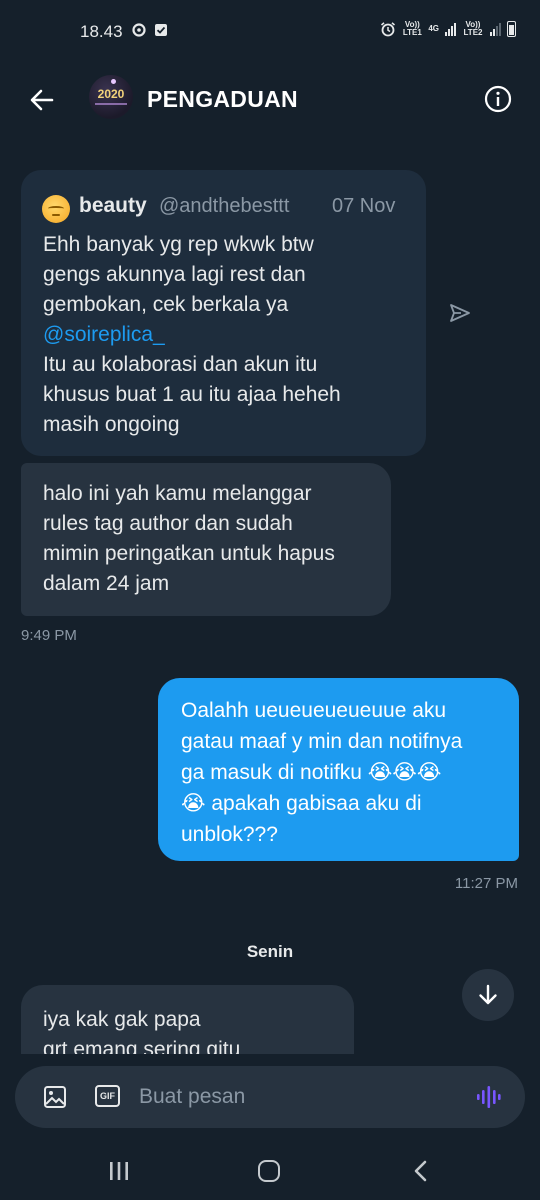 Image resolution: width=540 pixels, height=1200 pixels. Describe the element at coordinates (489, 1097) in the screenshot. I see `voice-wave-icon` at that location.